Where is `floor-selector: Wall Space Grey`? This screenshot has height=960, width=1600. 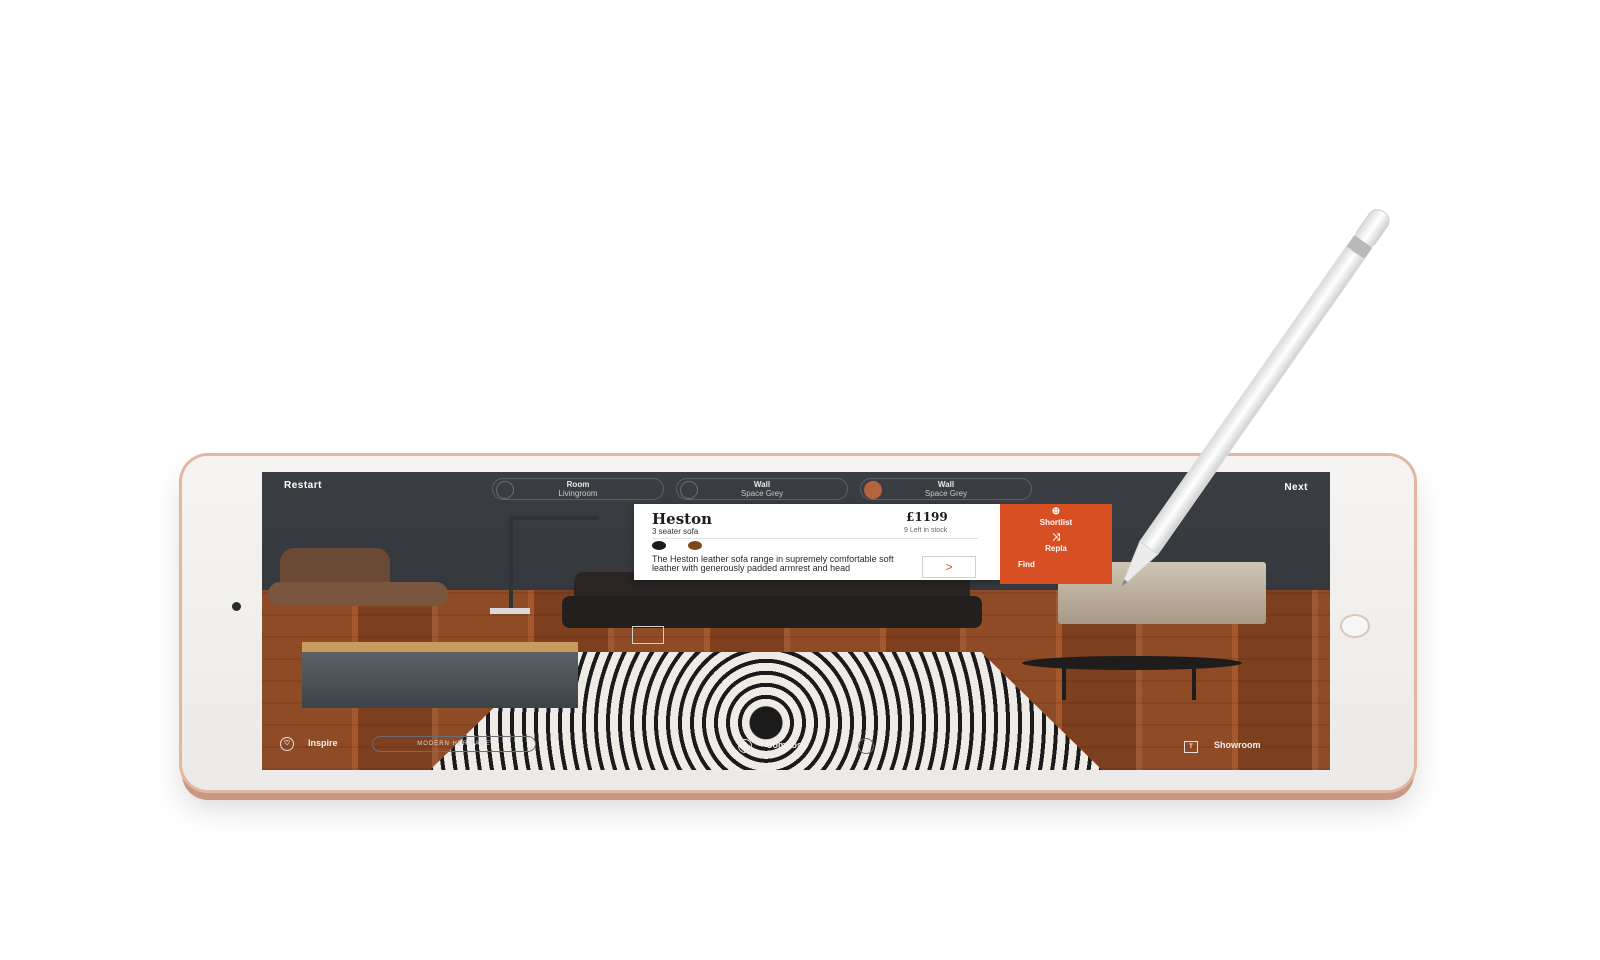 floor-selector: Wall Space Grey is located at coordinates (946, 489).